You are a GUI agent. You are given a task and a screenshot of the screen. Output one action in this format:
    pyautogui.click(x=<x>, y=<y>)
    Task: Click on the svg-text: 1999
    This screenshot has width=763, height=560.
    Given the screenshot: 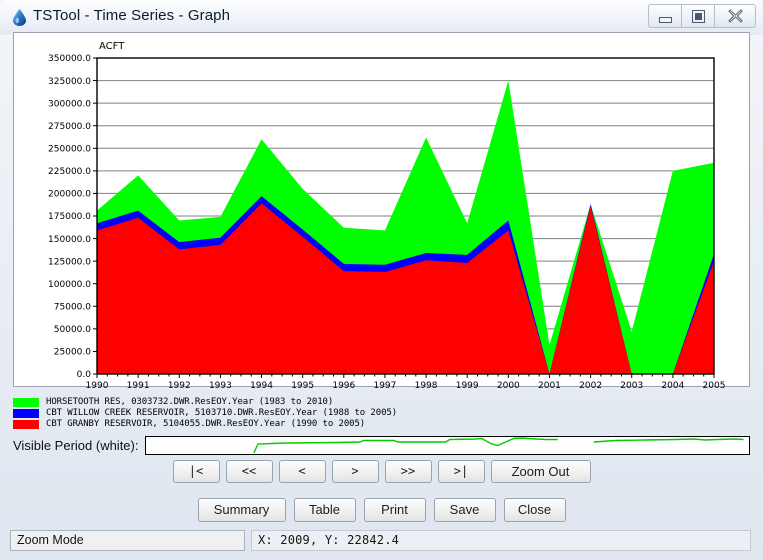 What is the action you would take?
    pyautogui.click(x=467, y=384)
    